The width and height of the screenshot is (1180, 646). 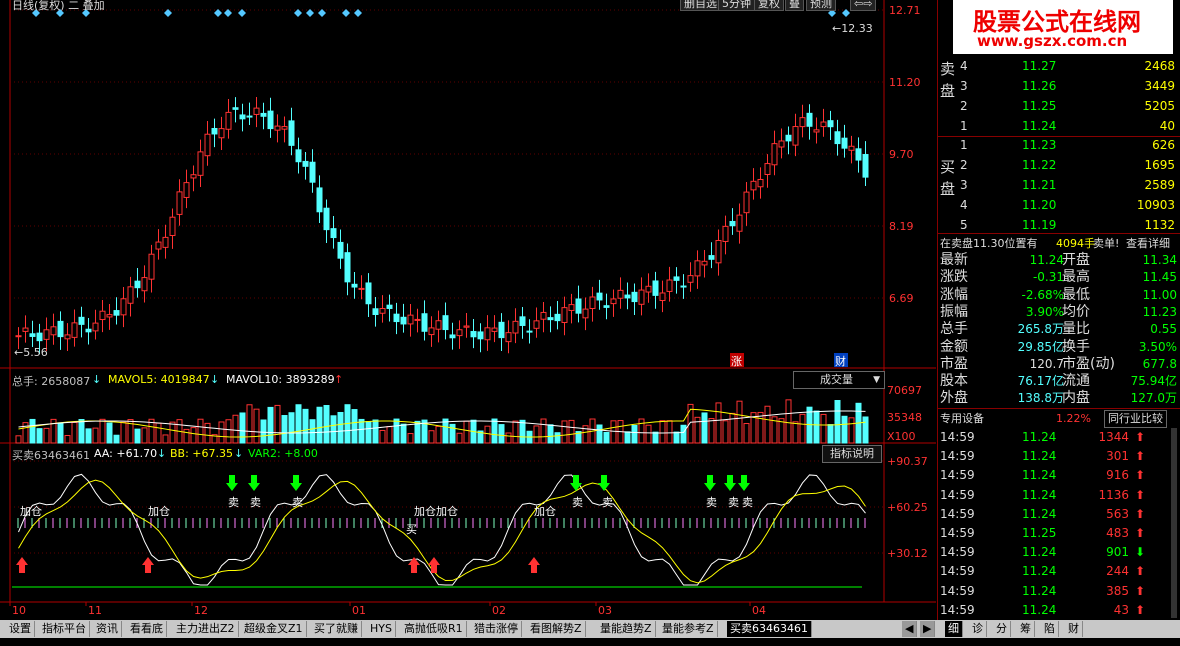 What do you see at coordinates (769, 629) in the screenshot?
I see `bottom-tab: 买卖63463461` at bounding box center [769, 629].